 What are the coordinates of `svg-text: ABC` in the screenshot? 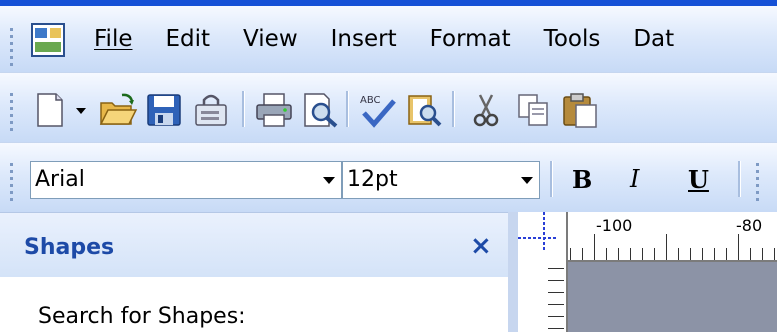 It's located at (370, 100).